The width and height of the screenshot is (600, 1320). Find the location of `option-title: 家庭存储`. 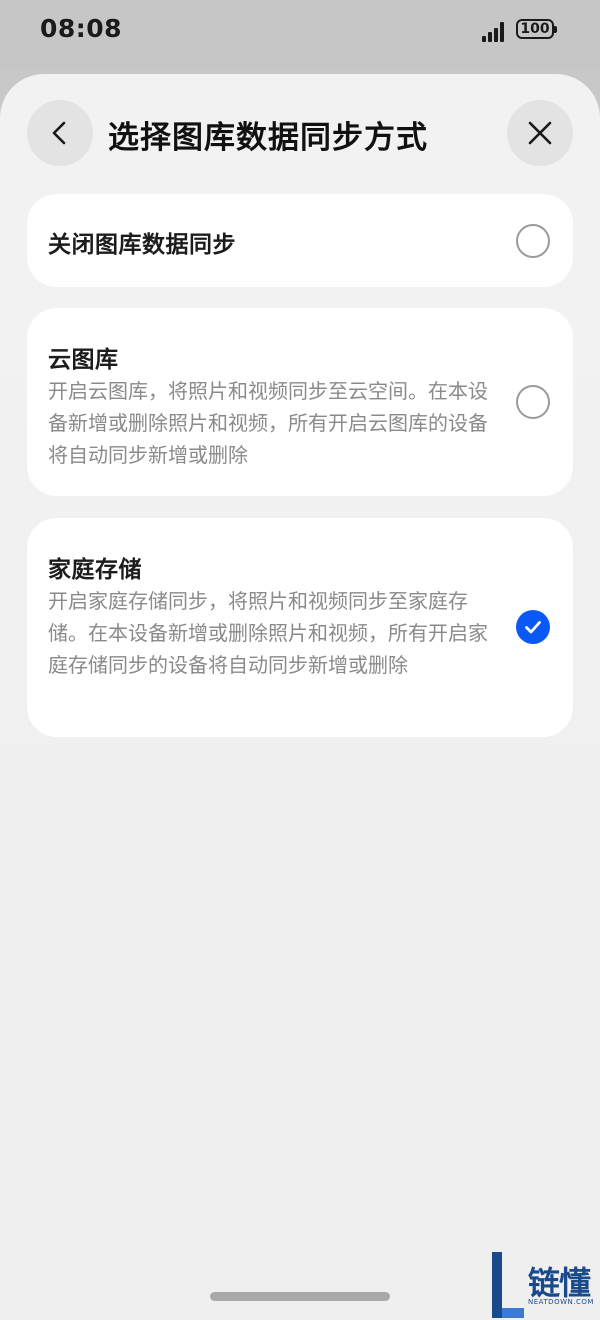

option-title: 家庭存储 is located at coordinates (95, 570).